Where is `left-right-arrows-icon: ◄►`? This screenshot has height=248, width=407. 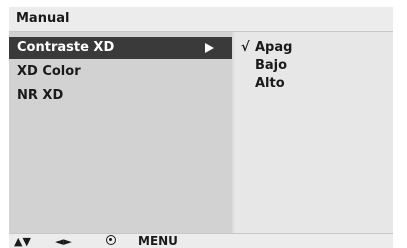
left-right-arrows-icon: ◄► is located at coordinates (63, 241).